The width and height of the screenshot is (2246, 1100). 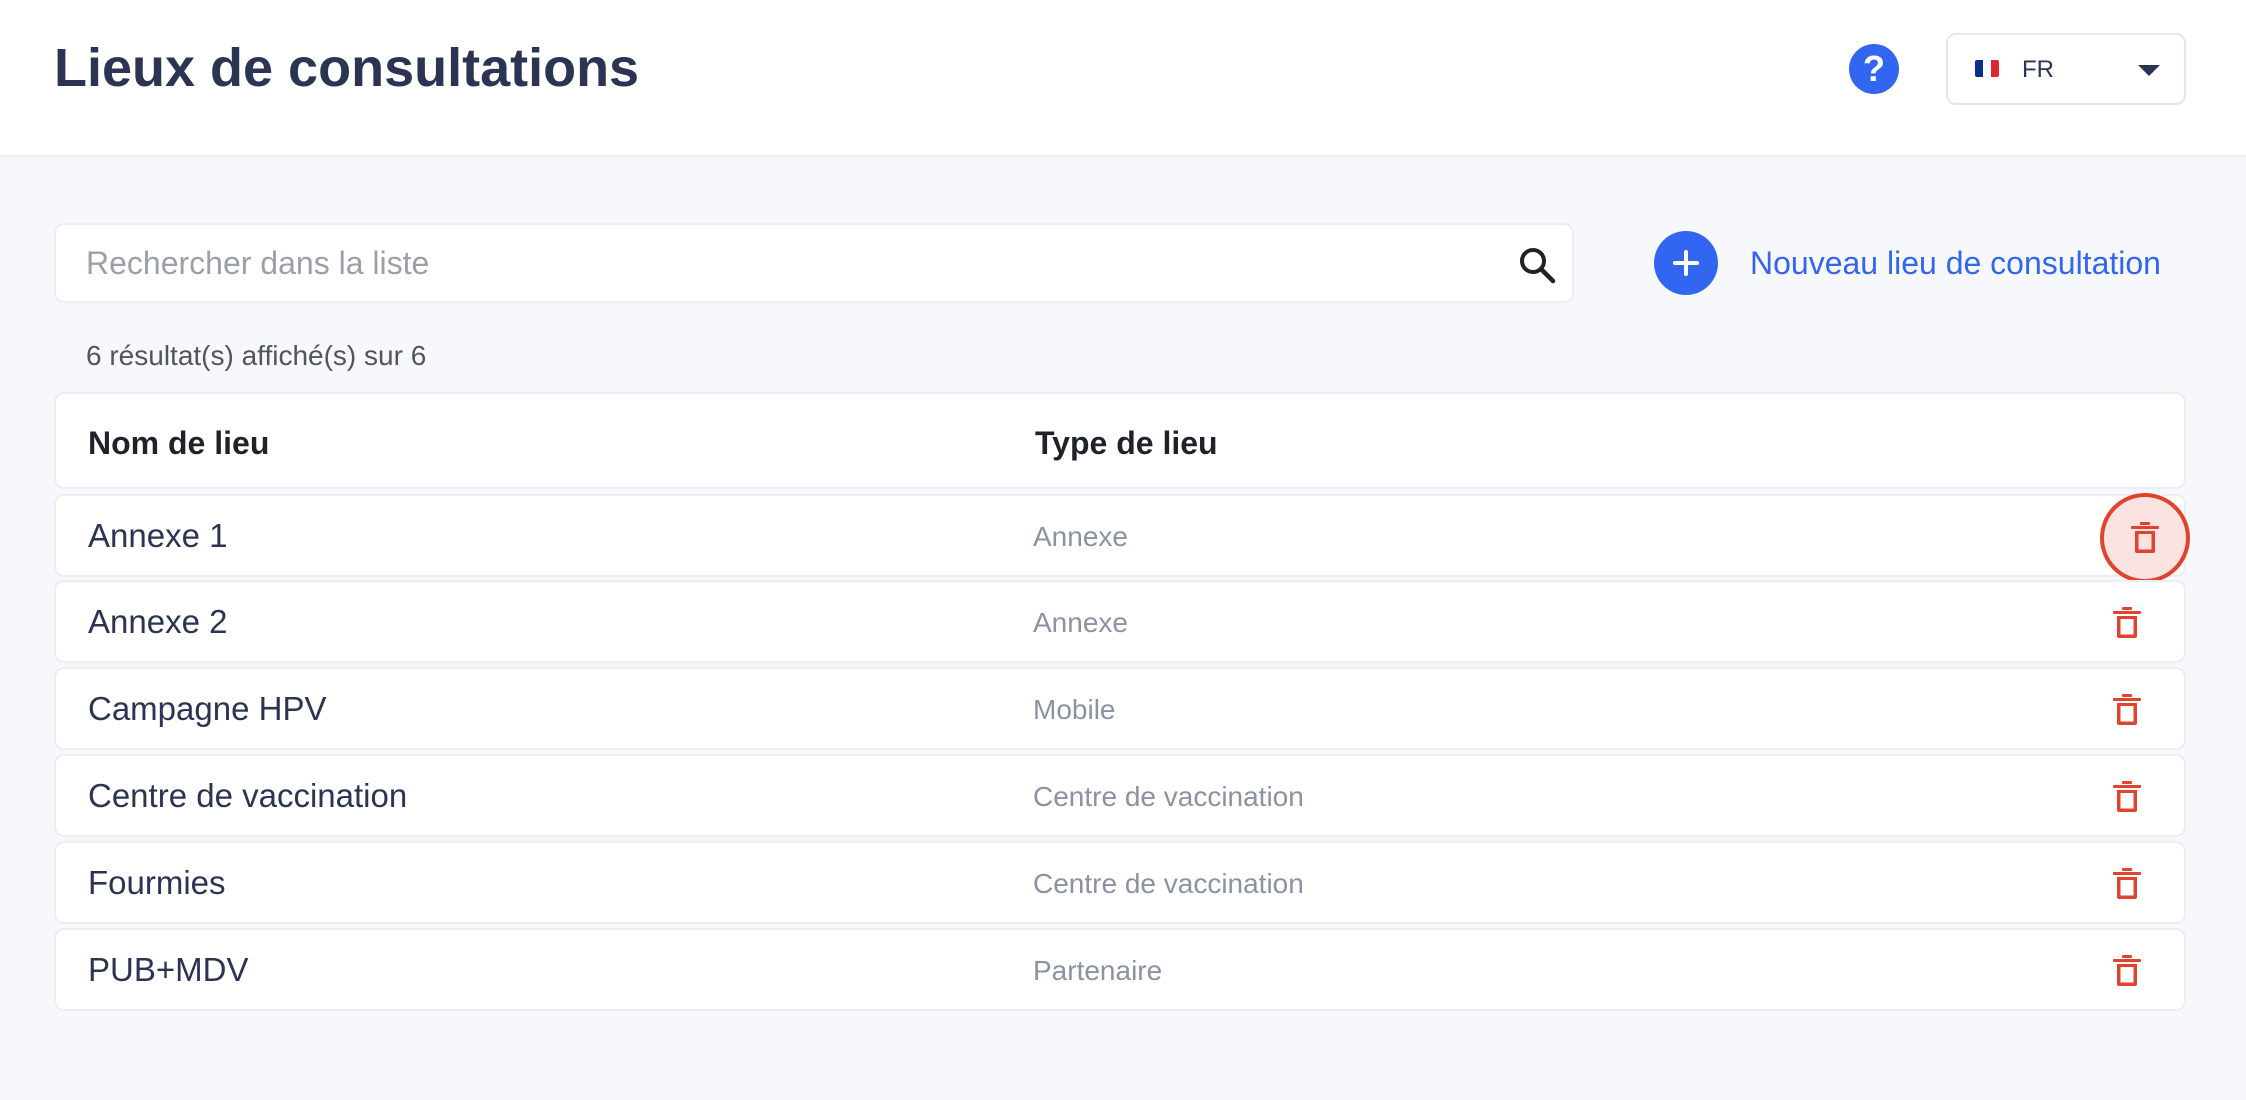 I want to click on location-name: Centre de vaccination, so click(x=248, y=795).